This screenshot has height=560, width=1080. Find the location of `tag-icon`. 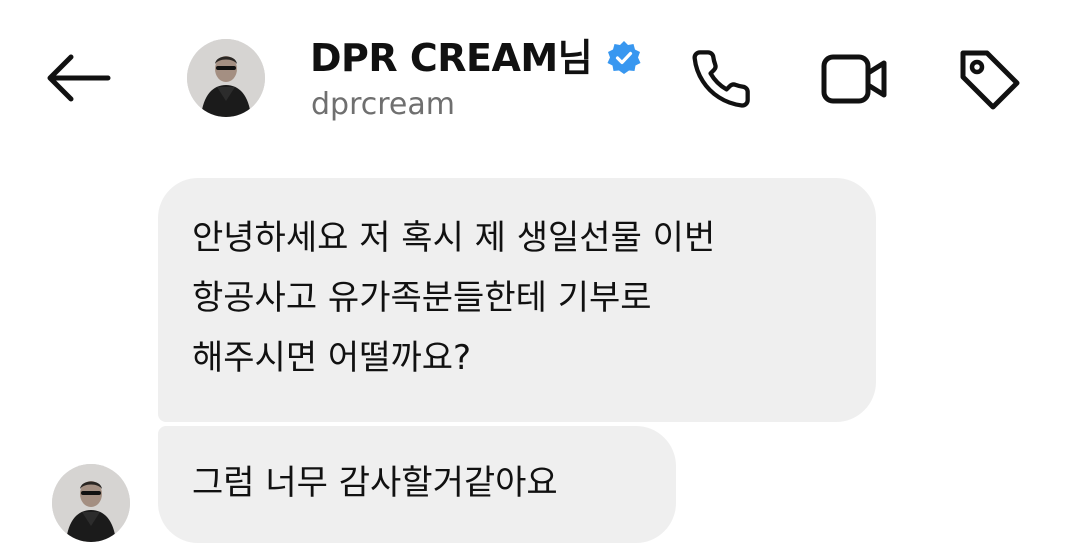

tag-icon is located at coordinates (990, 80).